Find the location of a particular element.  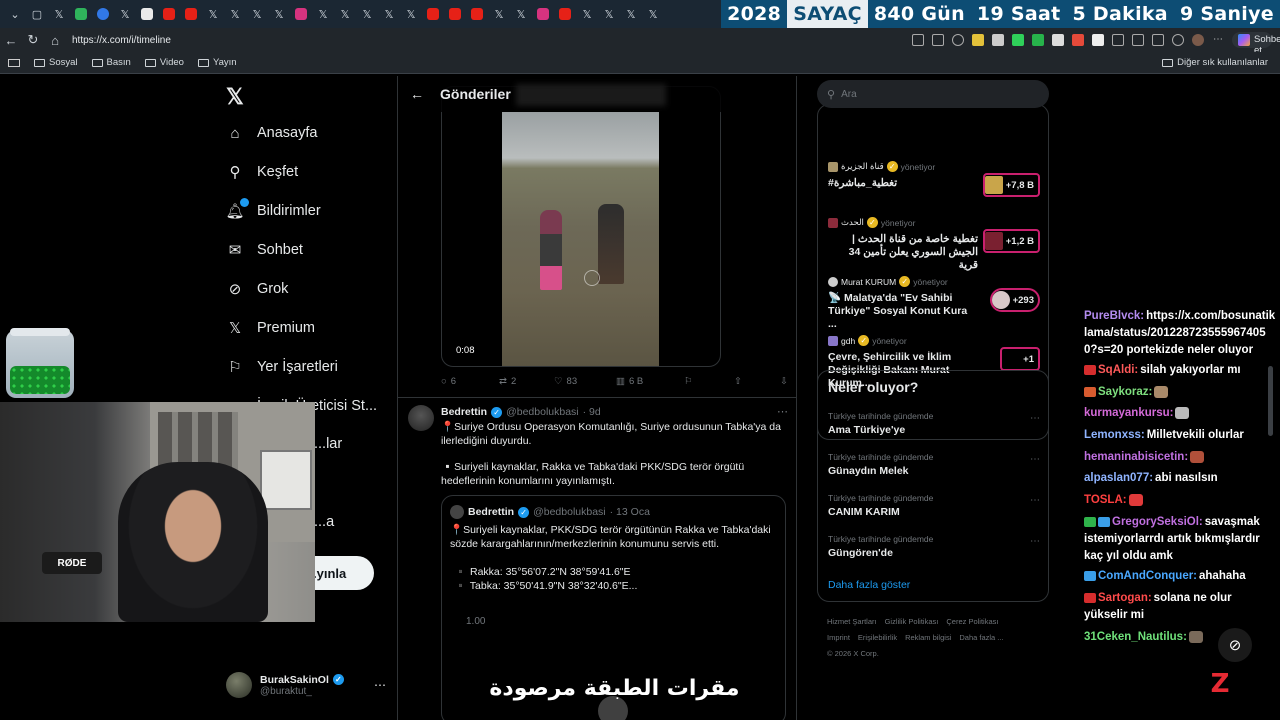

trend-item: Türkiye tarihinde gündemde Güngören'de ⋯ is located at coordinates (934, 546).